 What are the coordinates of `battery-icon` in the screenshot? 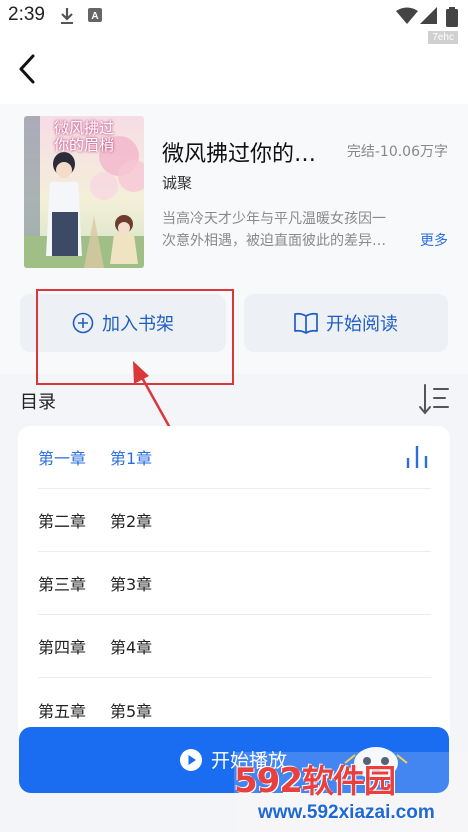 It's located at (452, 19).